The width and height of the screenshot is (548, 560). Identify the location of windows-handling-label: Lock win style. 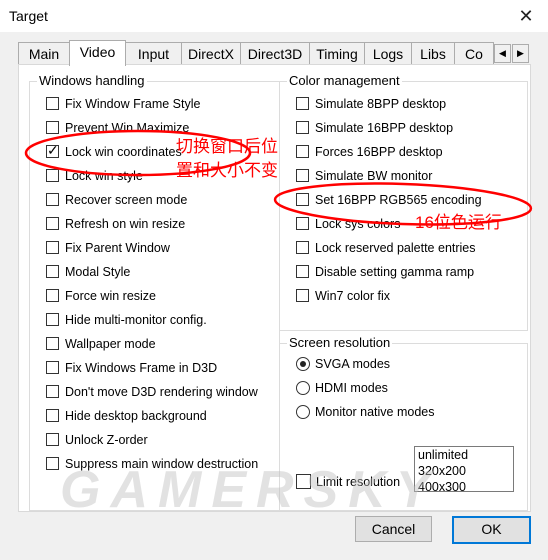
(104, 176).